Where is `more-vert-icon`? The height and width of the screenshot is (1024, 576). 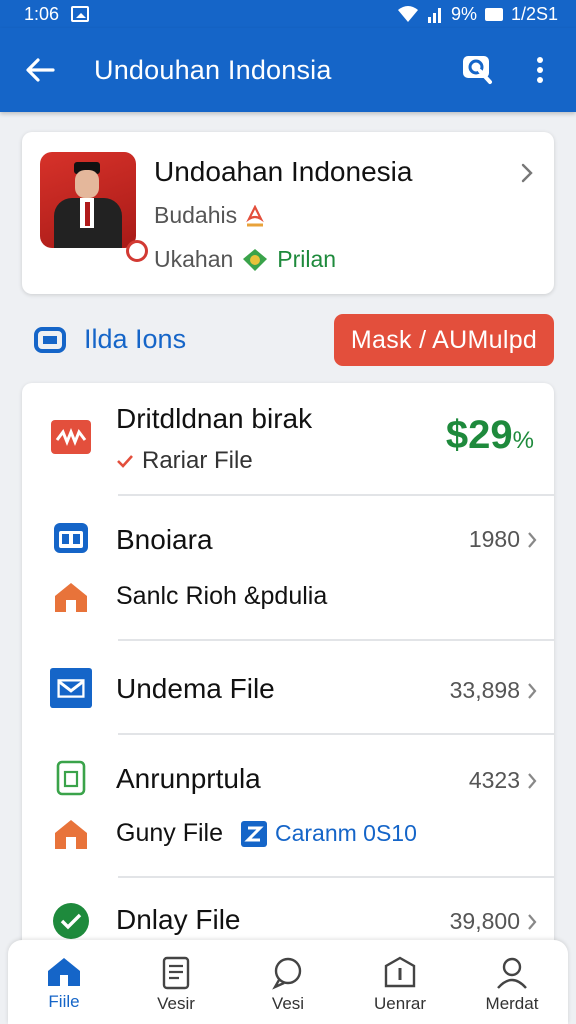
more-vert-icon is located at coordinates (540, 70).